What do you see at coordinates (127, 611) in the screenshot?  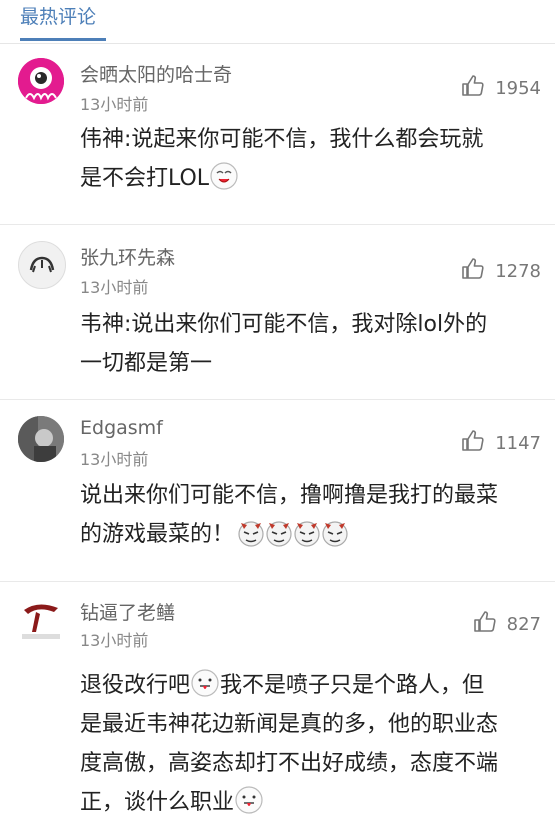 I see `username: 钻逼了老鳝` at bounding box center [127, 611].